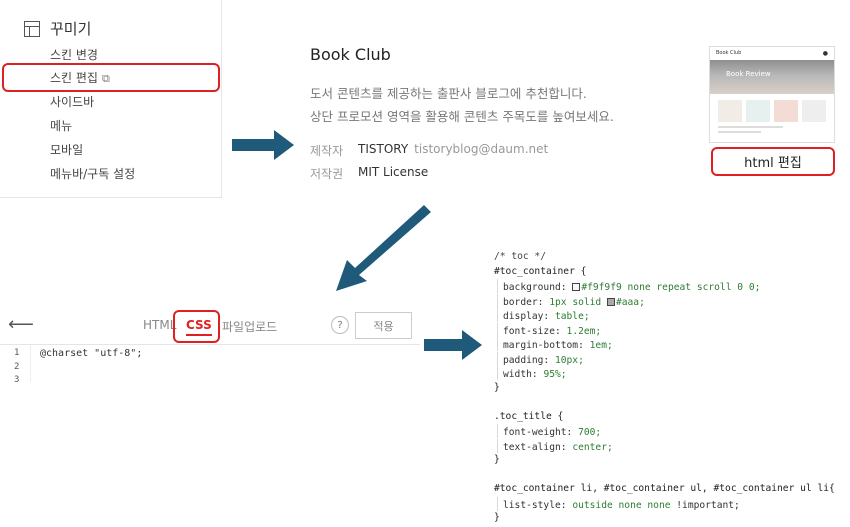  What do you see at coordinates (481, 149) in the screenshot?
I see `author-email: tistoryblog@daum.net` at bounding box center [481, 149].